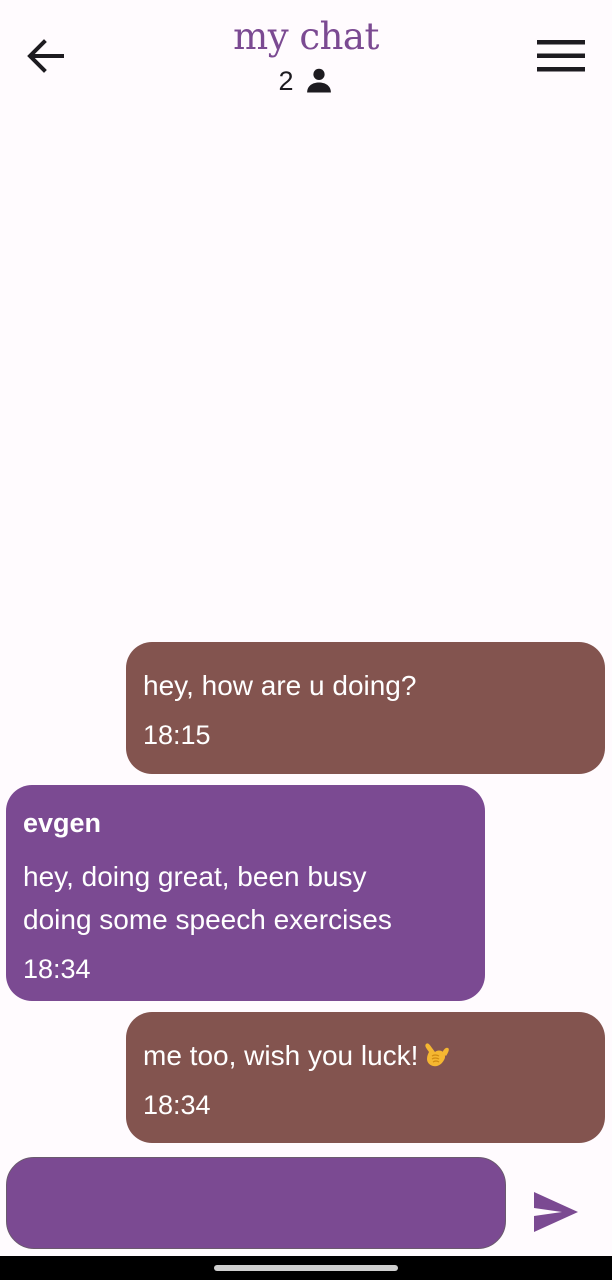  What do you see at coordinates (365, 1077) in the screenshot?
I see `message-bubble-outgoing: me too, wish you luck! 18:34` at bounding box center [365, 1077].